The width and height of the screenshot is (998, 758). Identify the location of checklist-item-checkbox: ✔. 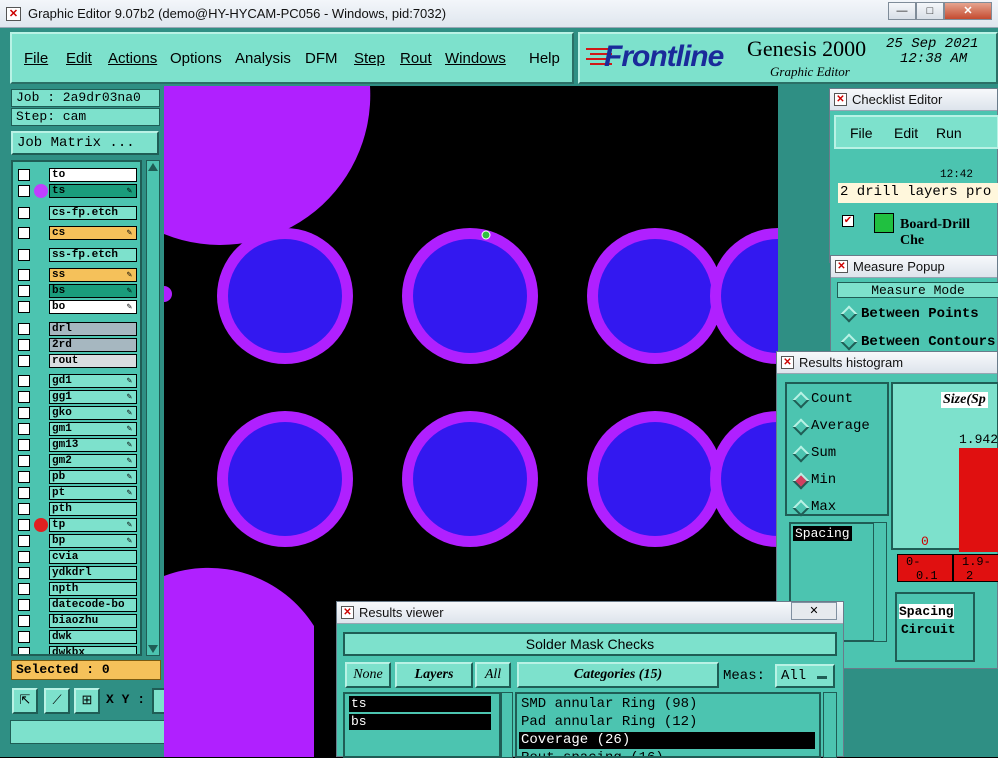
(848, 221).